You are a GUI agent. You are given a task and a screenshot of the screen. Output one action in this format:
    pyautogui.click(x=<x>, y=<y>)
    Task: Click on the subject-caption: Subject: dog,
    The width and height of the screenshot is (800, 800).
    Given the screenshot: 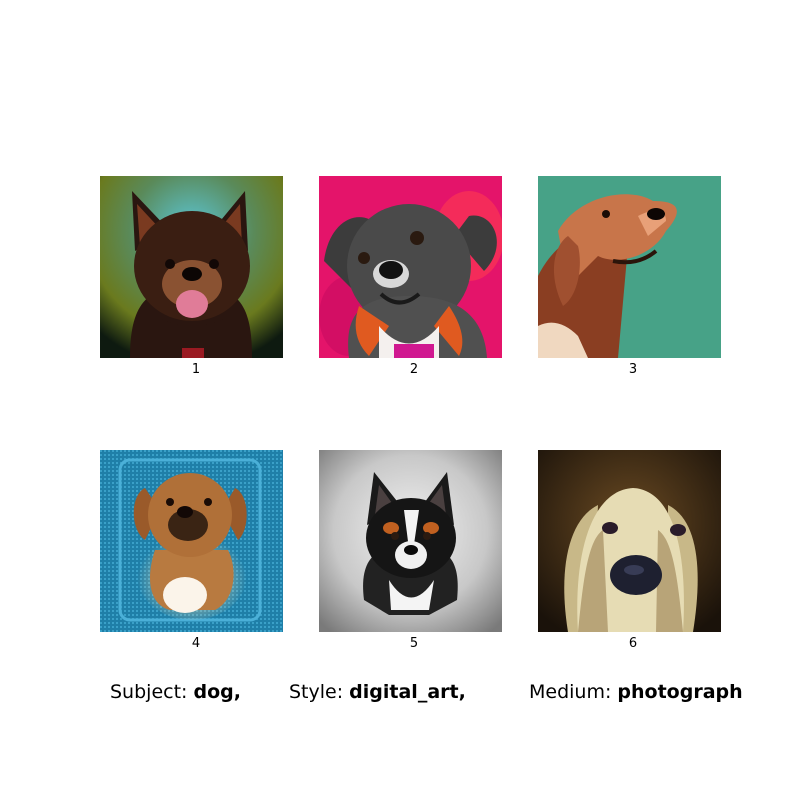 What is the action you would take?
    pyautogui.click(x=175, y=692)
    